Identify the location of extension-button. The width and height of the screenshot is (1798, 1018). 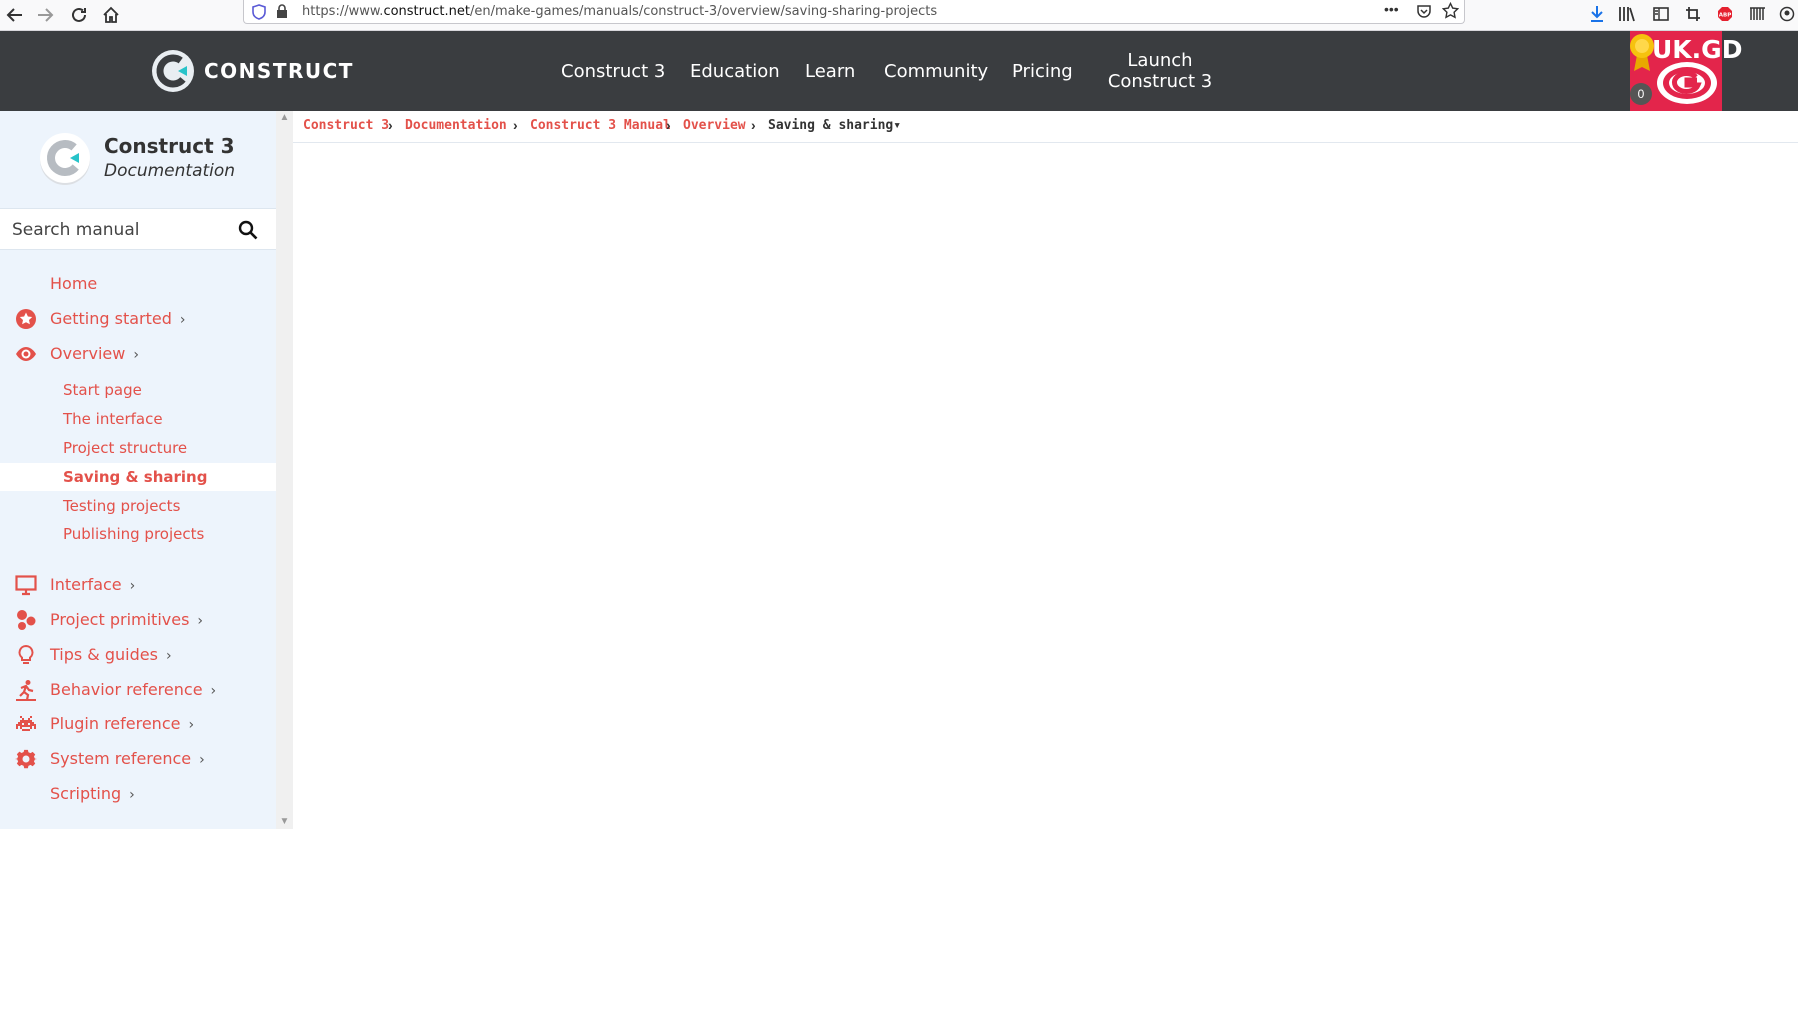
(1757, 14).